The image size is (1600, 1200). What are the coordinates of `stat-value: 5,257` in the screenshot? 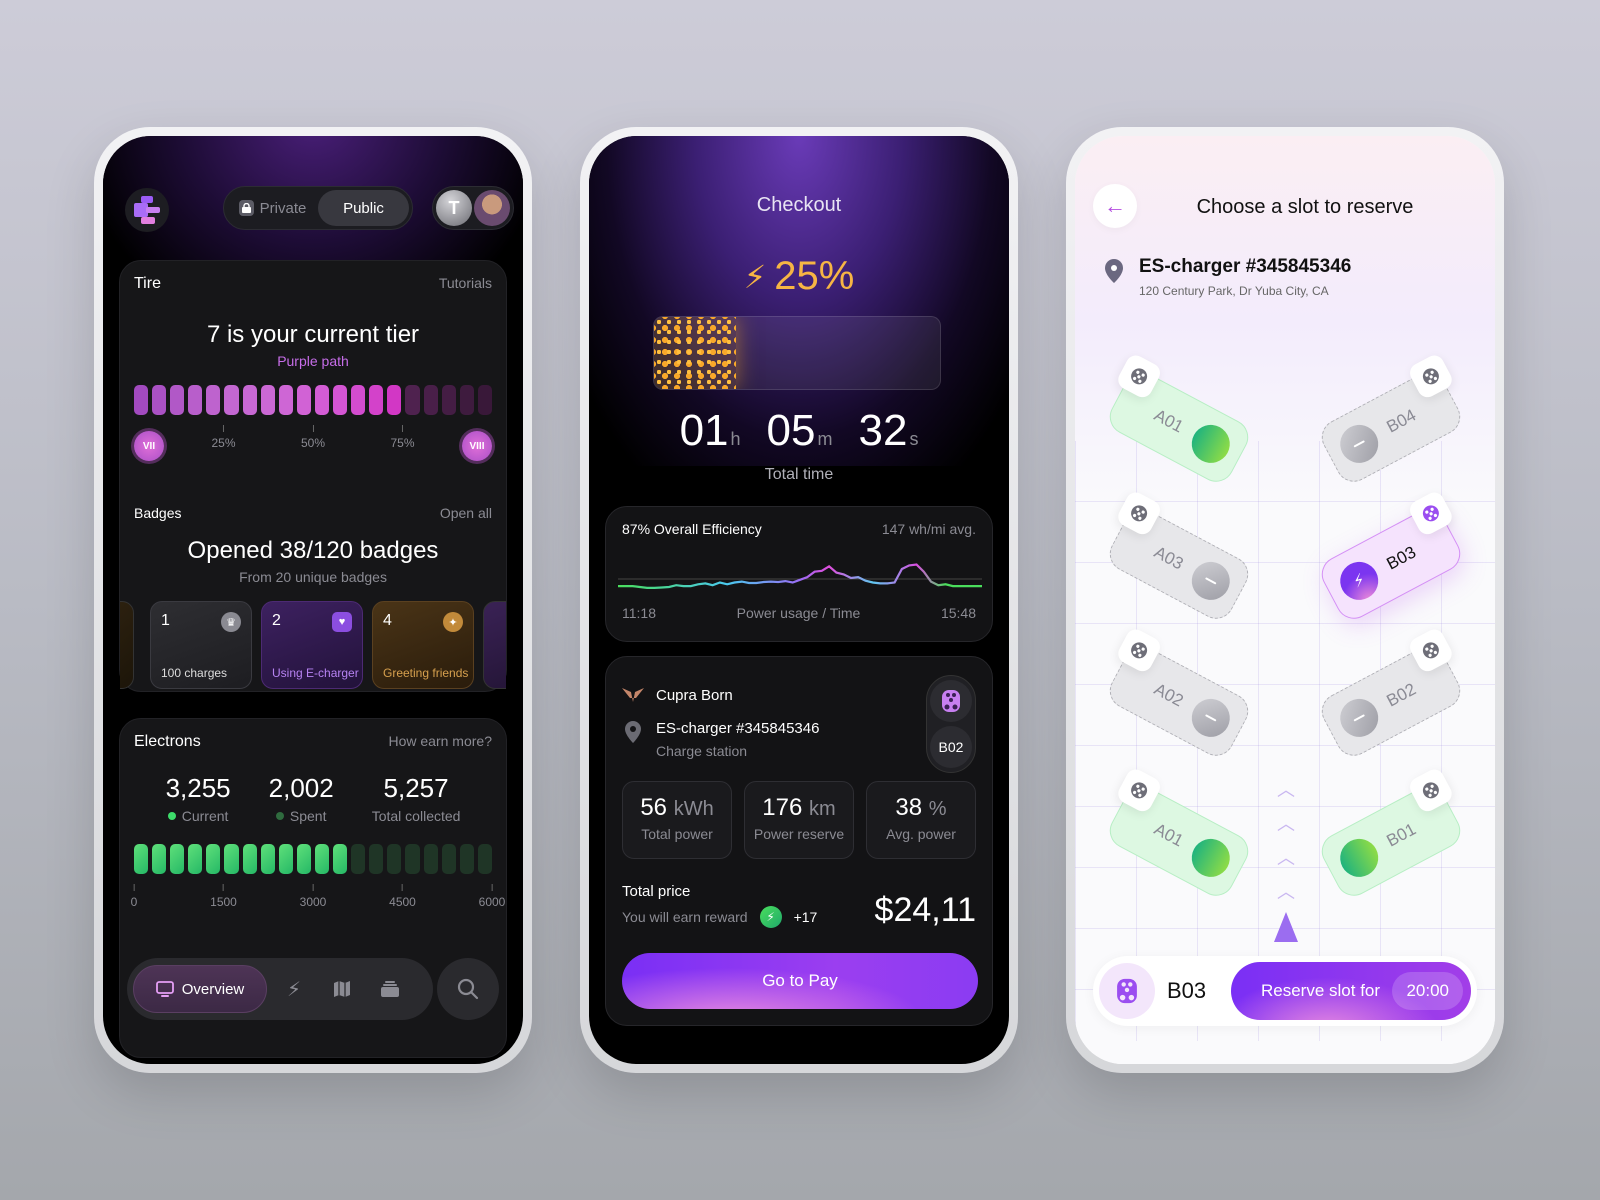 It's located at (416, 788).